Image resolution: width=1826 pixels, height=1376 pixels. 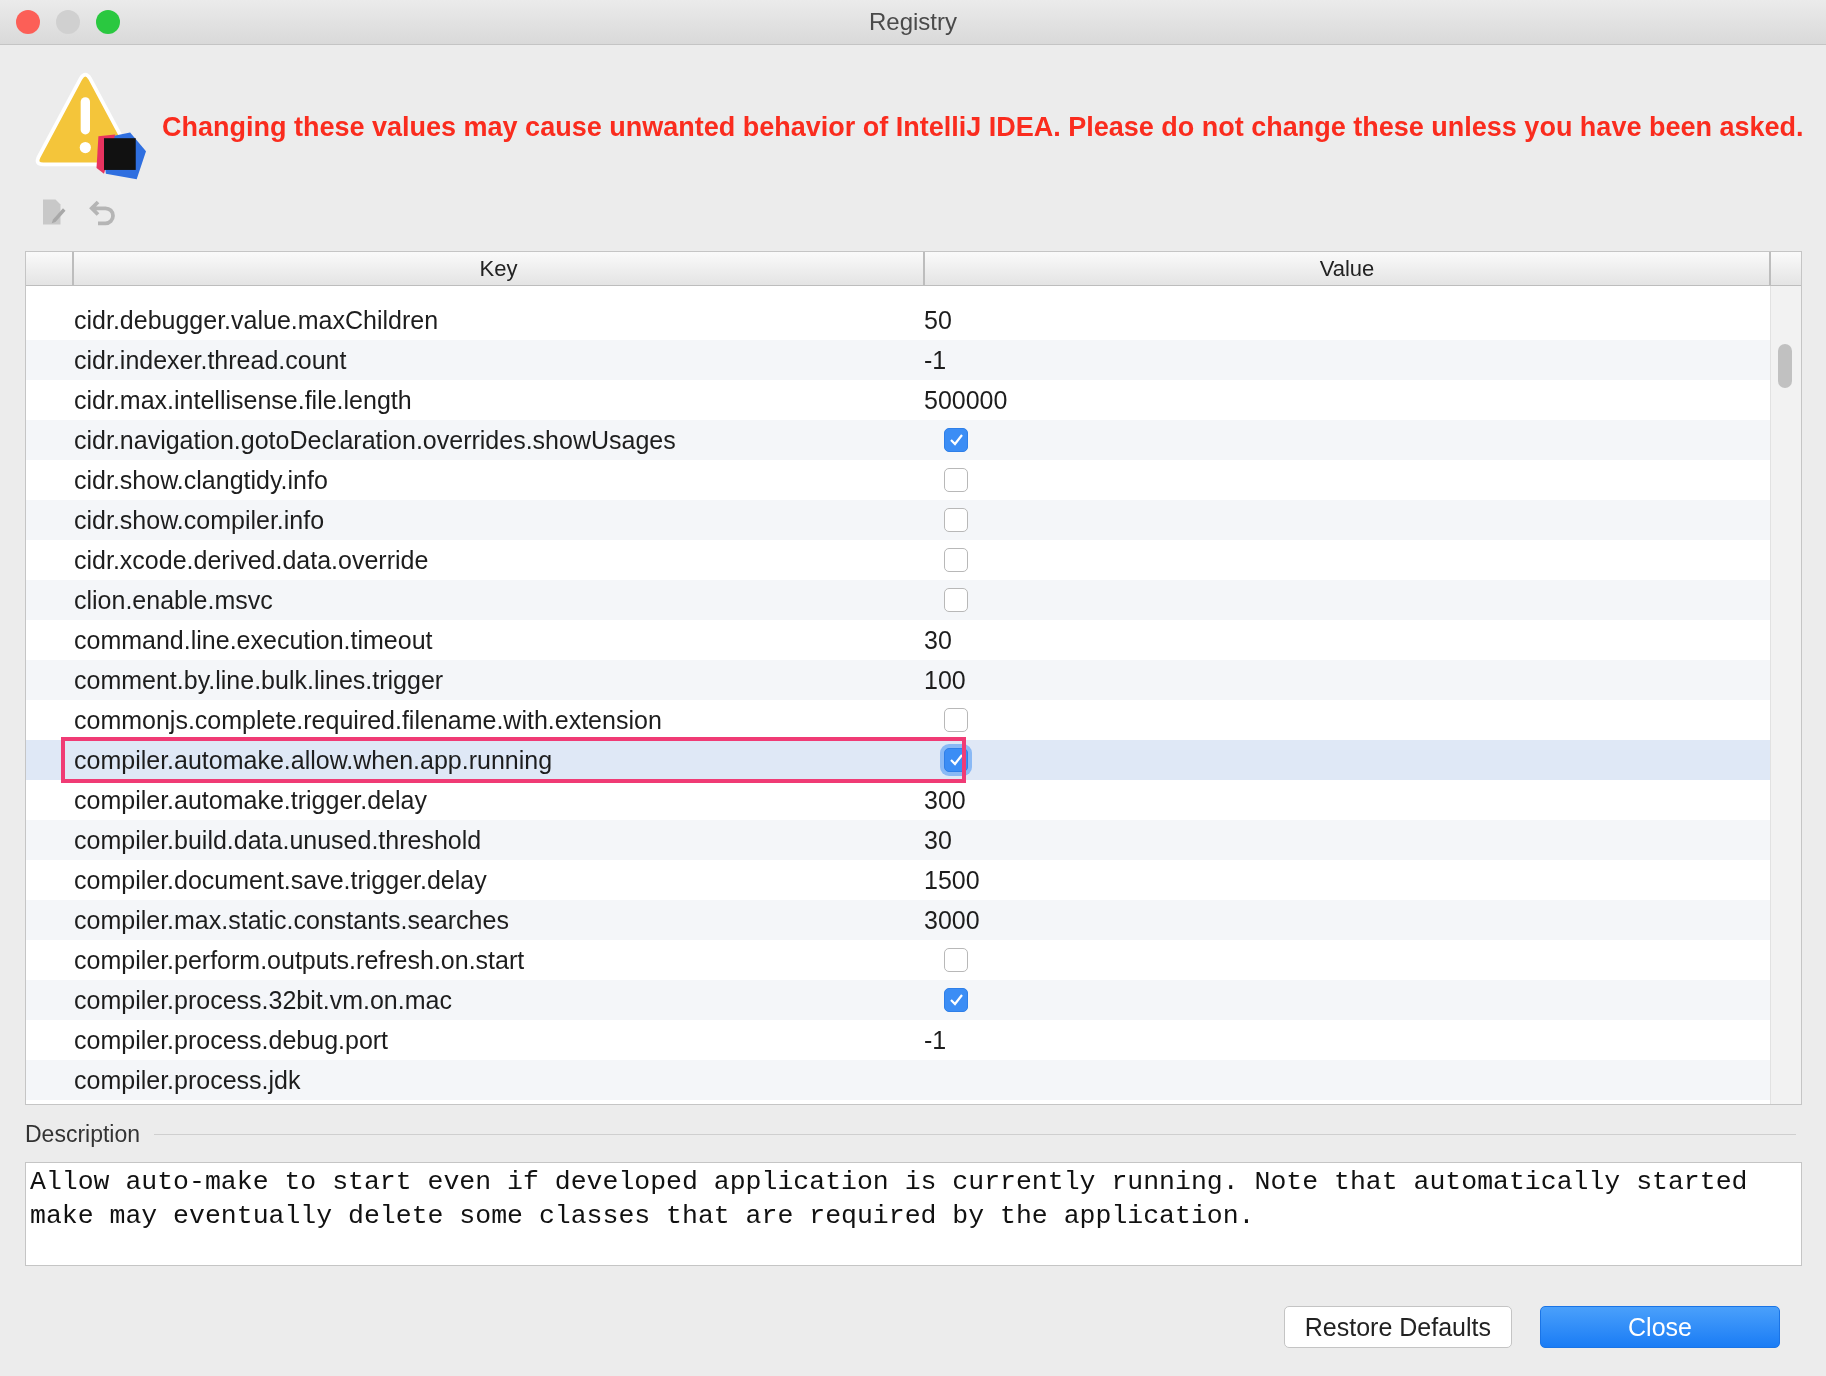 I want to click on value-cell: 3000, so click(x=952, y=920).